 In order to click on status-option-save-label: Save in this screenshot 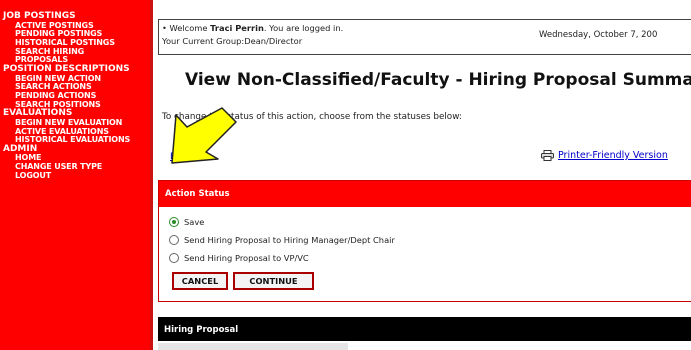, I will do `click(194, 222)`.